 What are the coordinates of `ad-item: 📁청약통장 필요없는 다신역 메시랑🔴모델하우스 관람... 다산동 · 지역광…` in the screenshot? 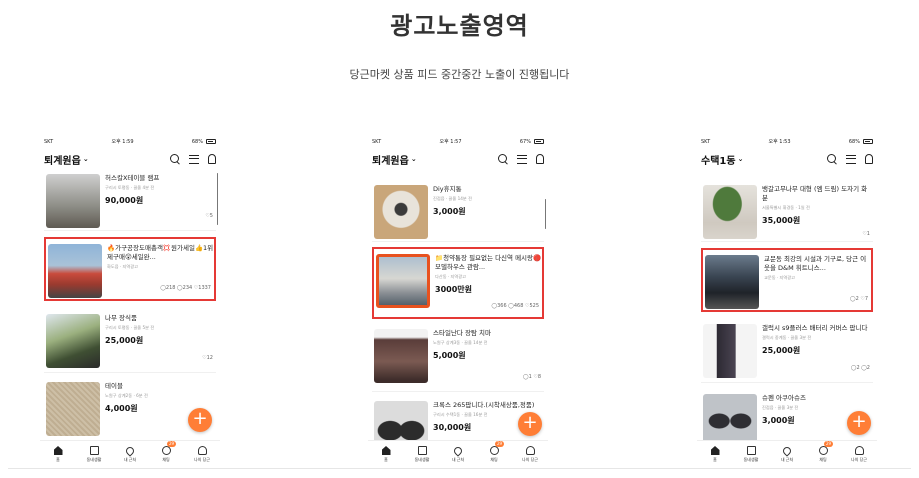 It's located at (458, 283).